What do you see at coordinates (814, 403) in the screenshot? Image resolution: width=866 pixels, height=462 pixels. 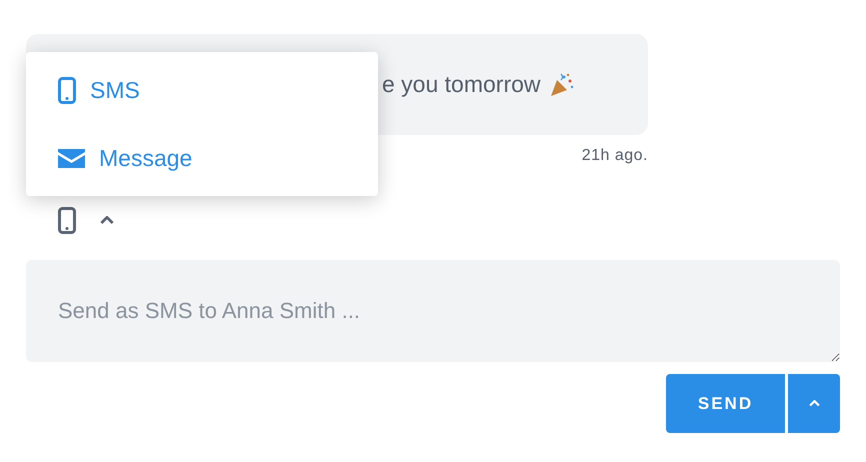 I see `chevron-up-icon` at bounding box center [814, 403].